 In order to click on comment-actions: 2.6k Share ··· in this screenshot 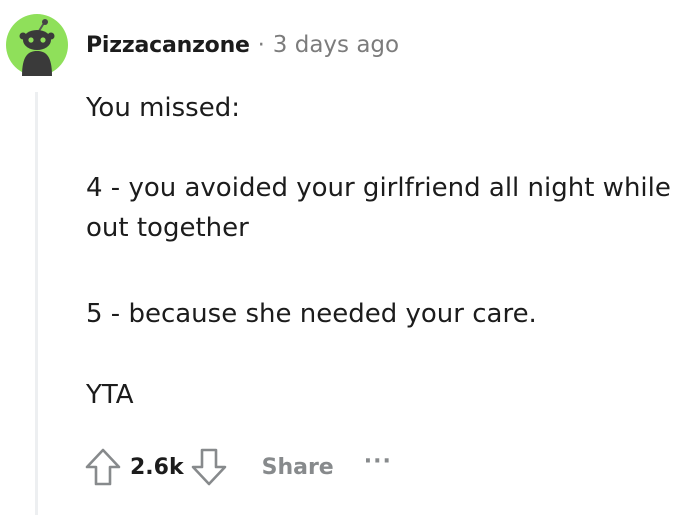, I will do `click(236, 467)`.